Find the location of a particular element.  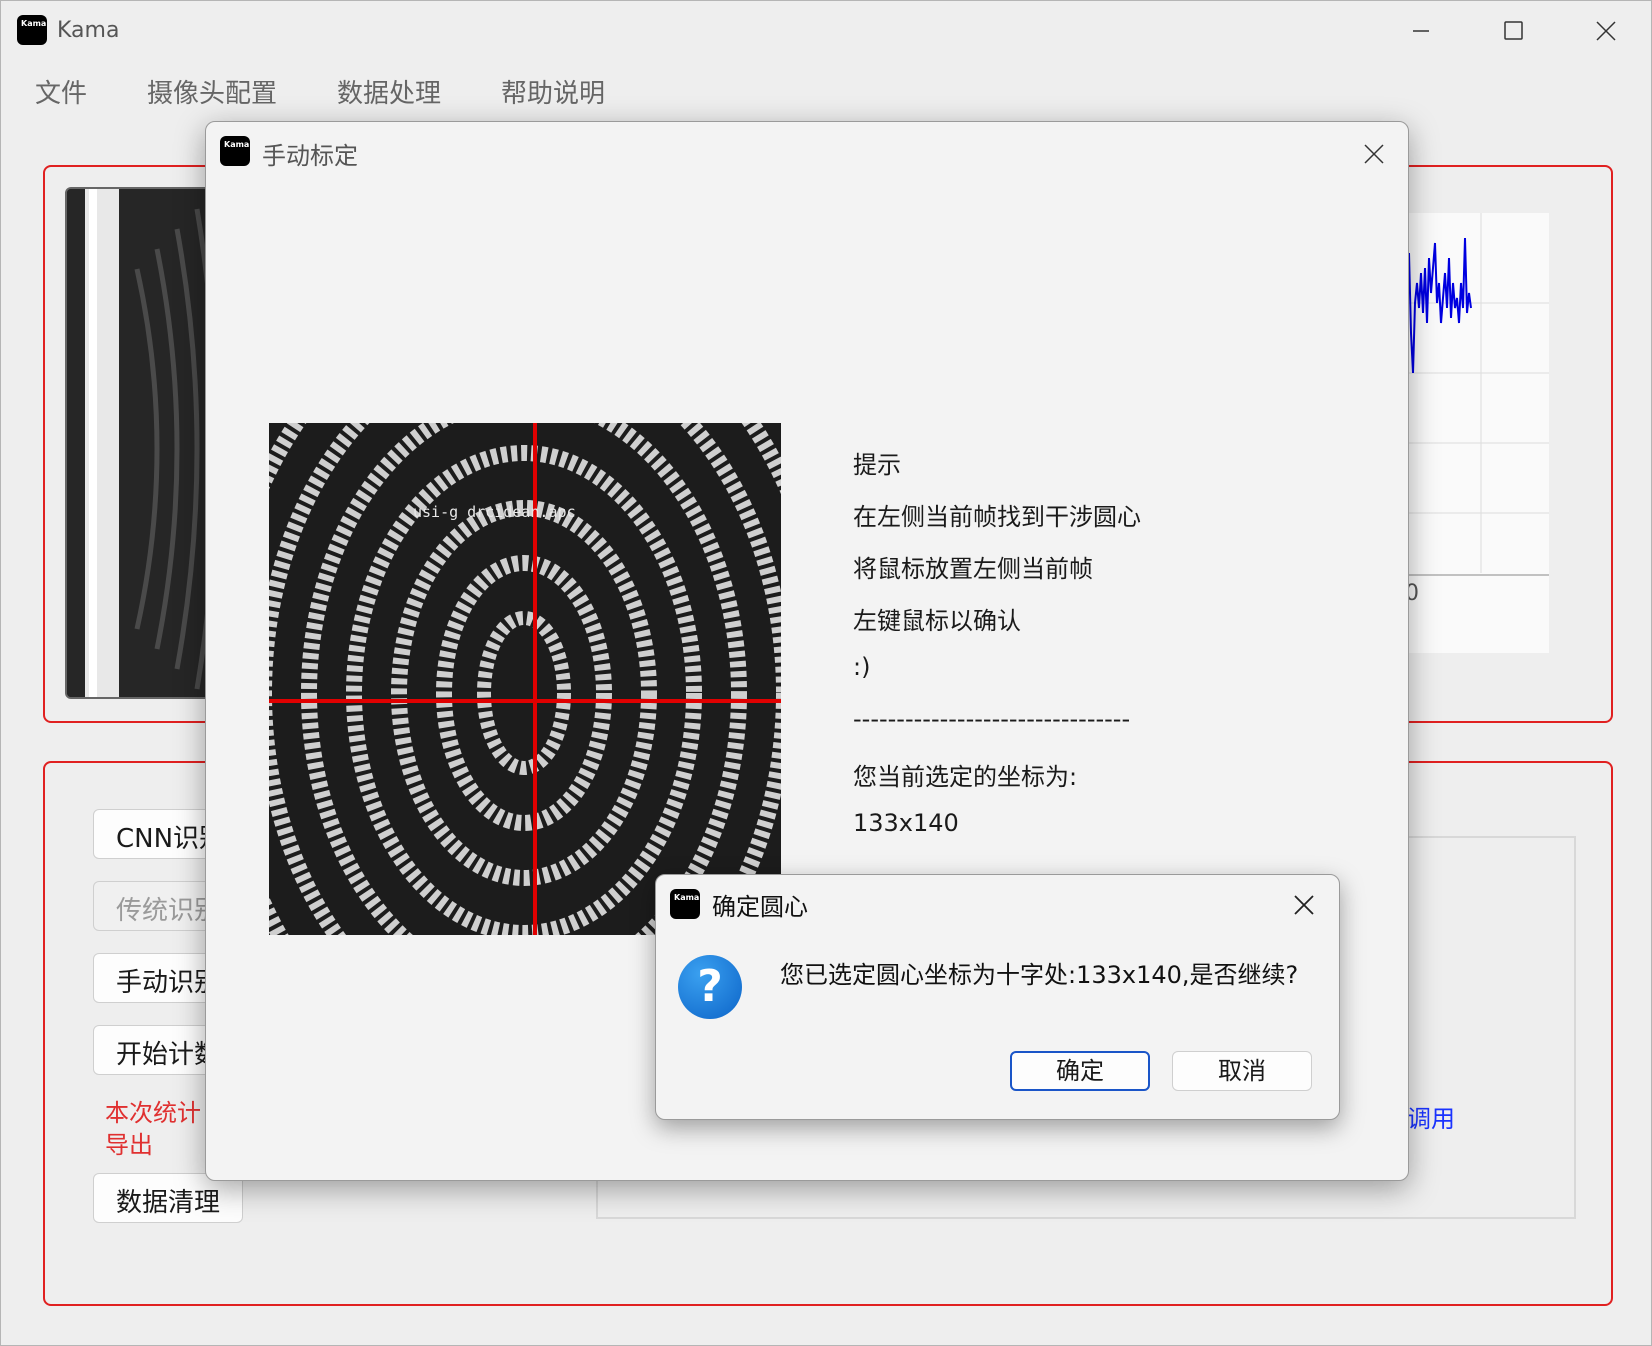

signal-plot: 0 is located at coordinates (1475, 433).